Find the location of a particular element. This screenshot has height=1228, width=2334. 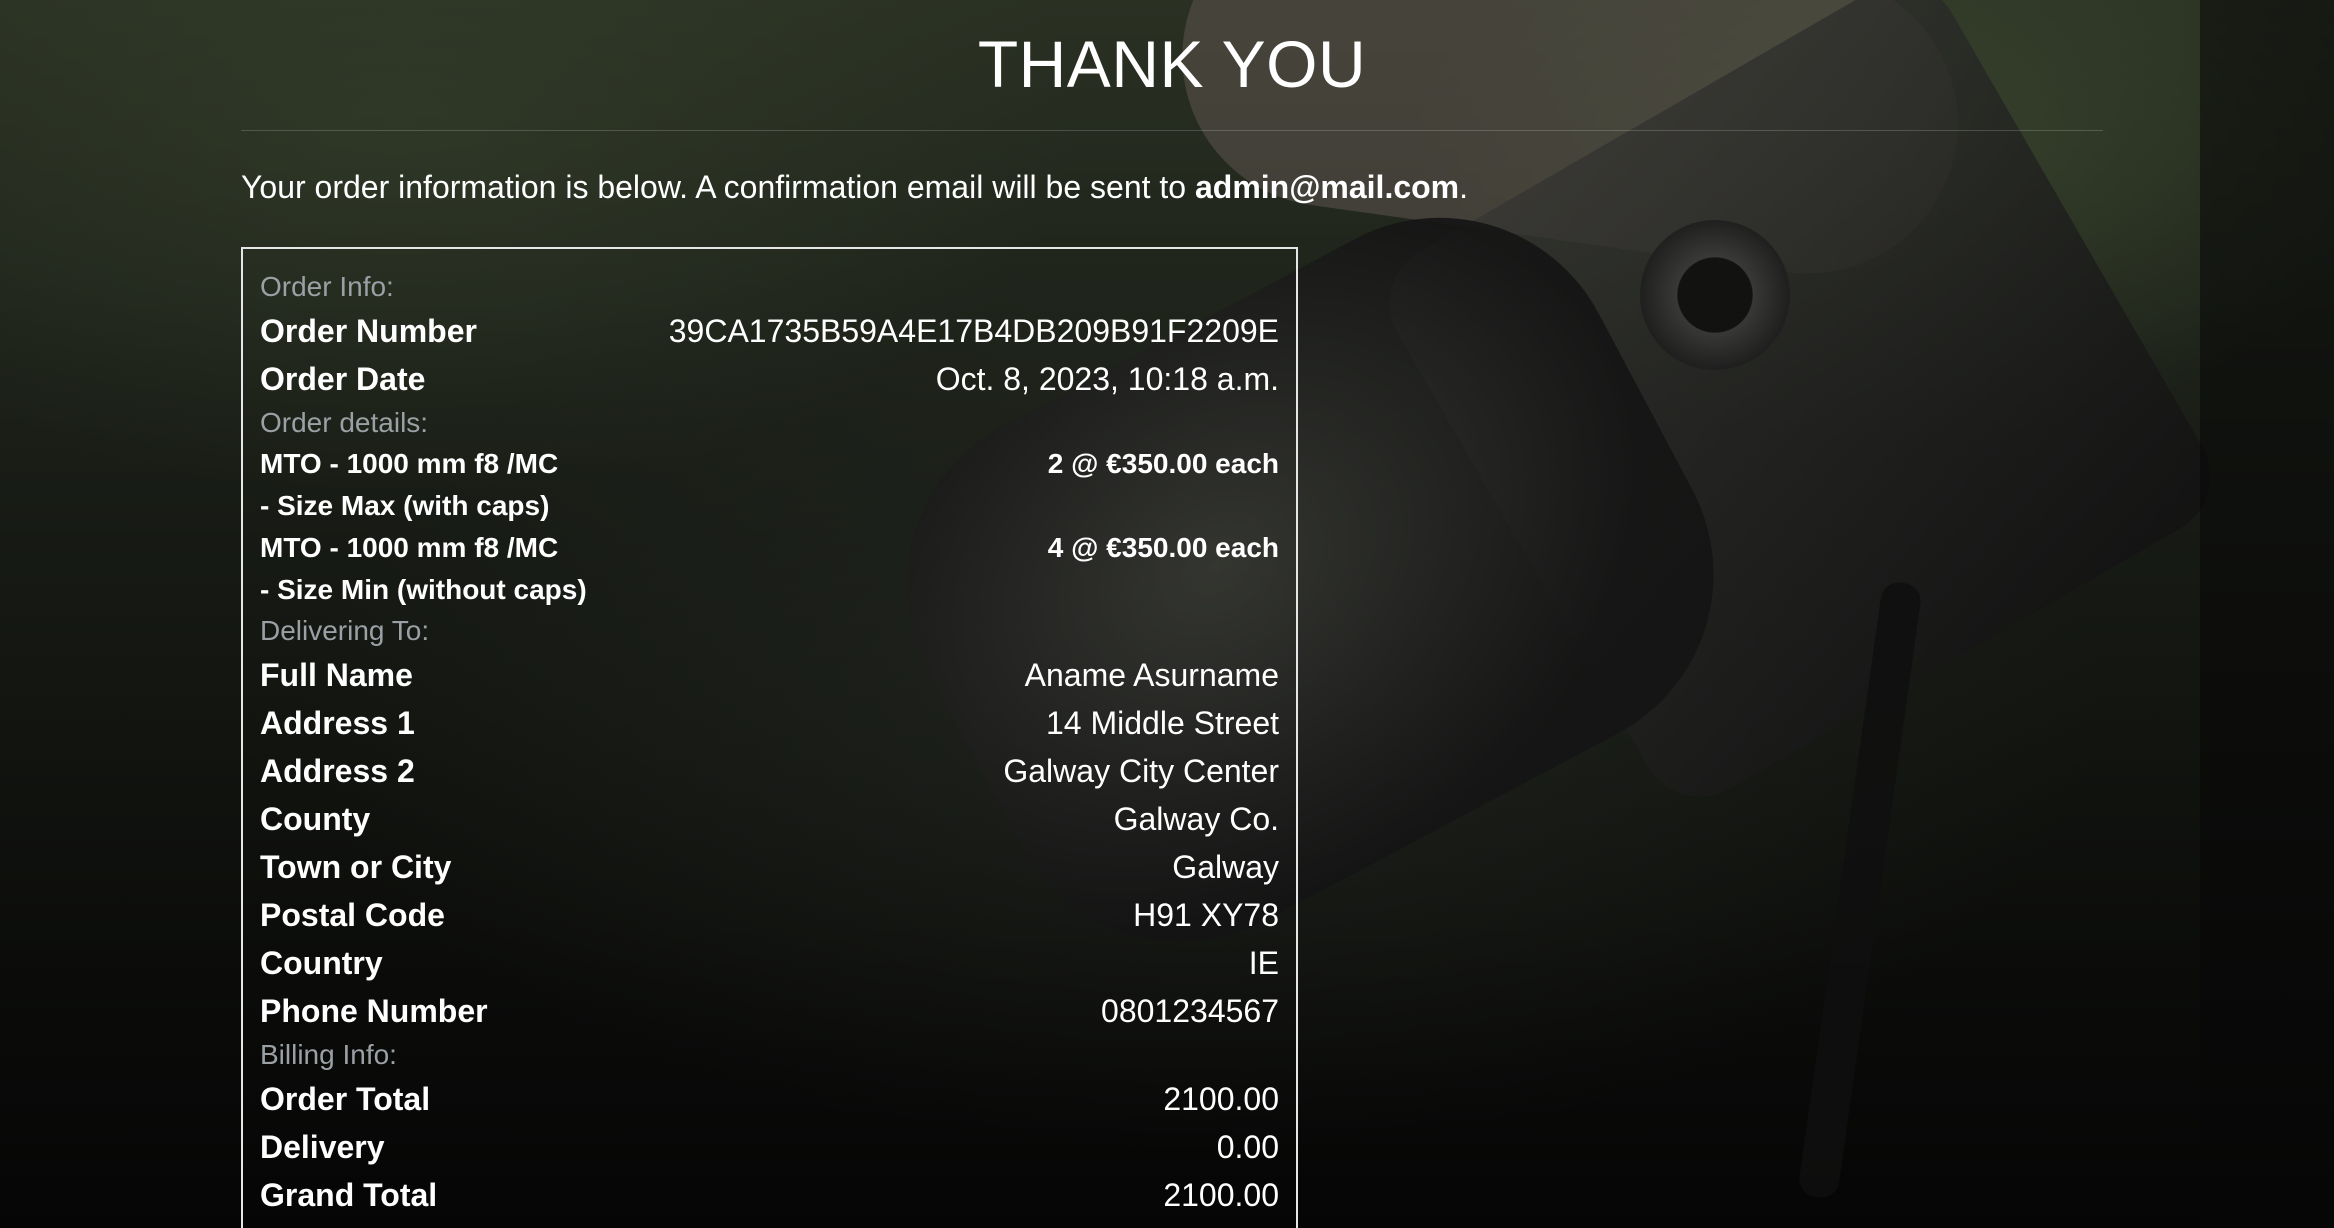

order-date-row: Order Date Oct. 8, 2023, 10:18 a.m. is located at coordinates (769, 379).